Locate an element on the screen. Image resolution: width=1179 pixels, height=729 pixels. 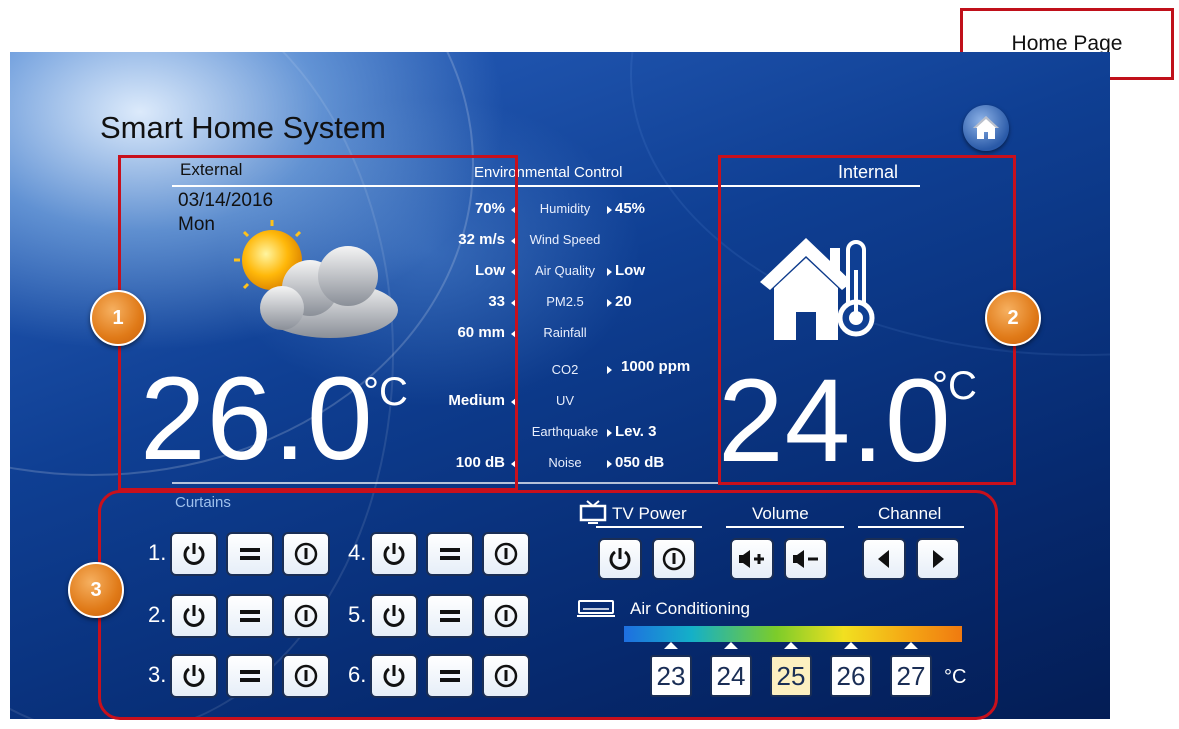
ac-temp-button: 25 is located at coordinates (791, 676).